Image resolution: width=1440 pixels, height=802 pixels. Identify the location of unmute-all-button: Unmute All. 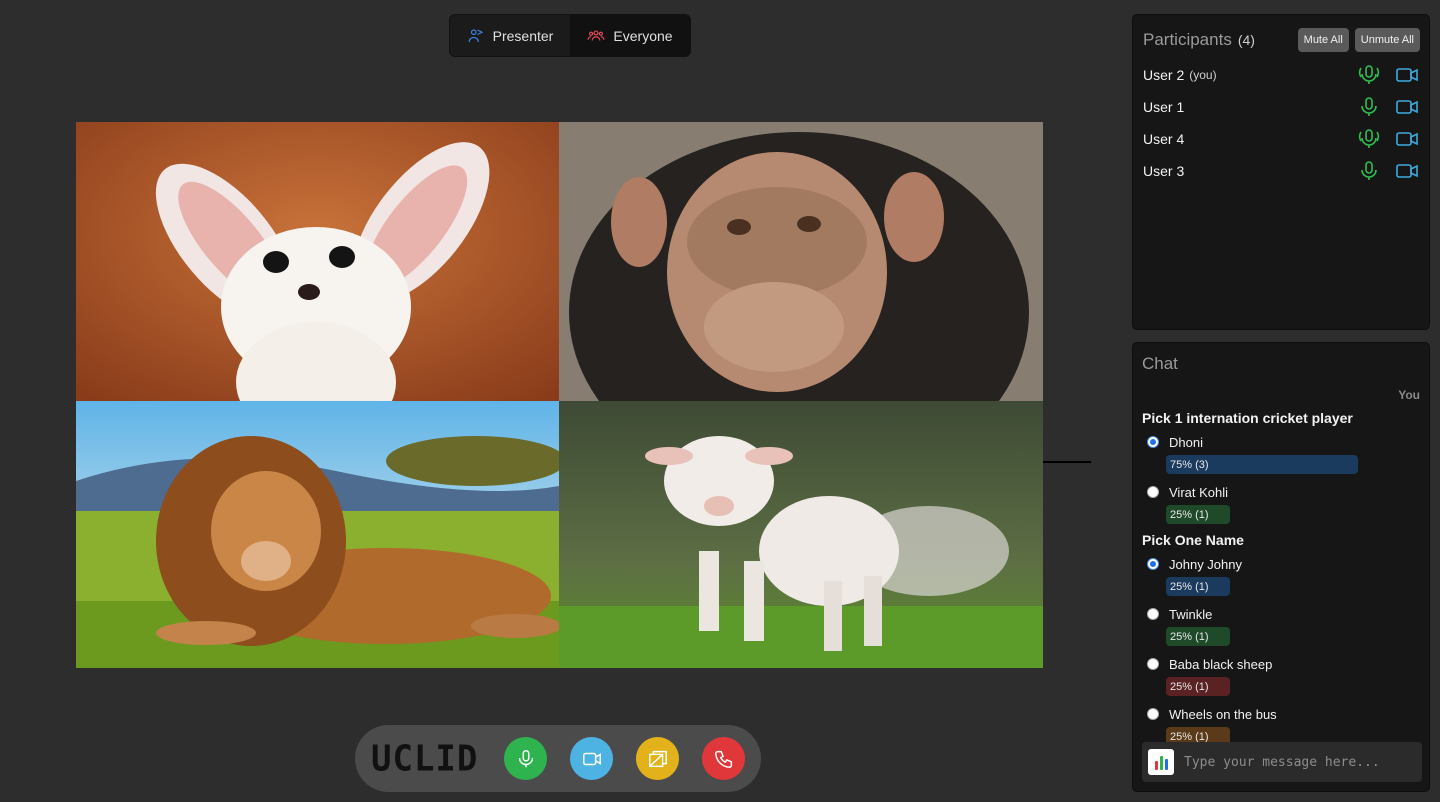
(1387, 40).